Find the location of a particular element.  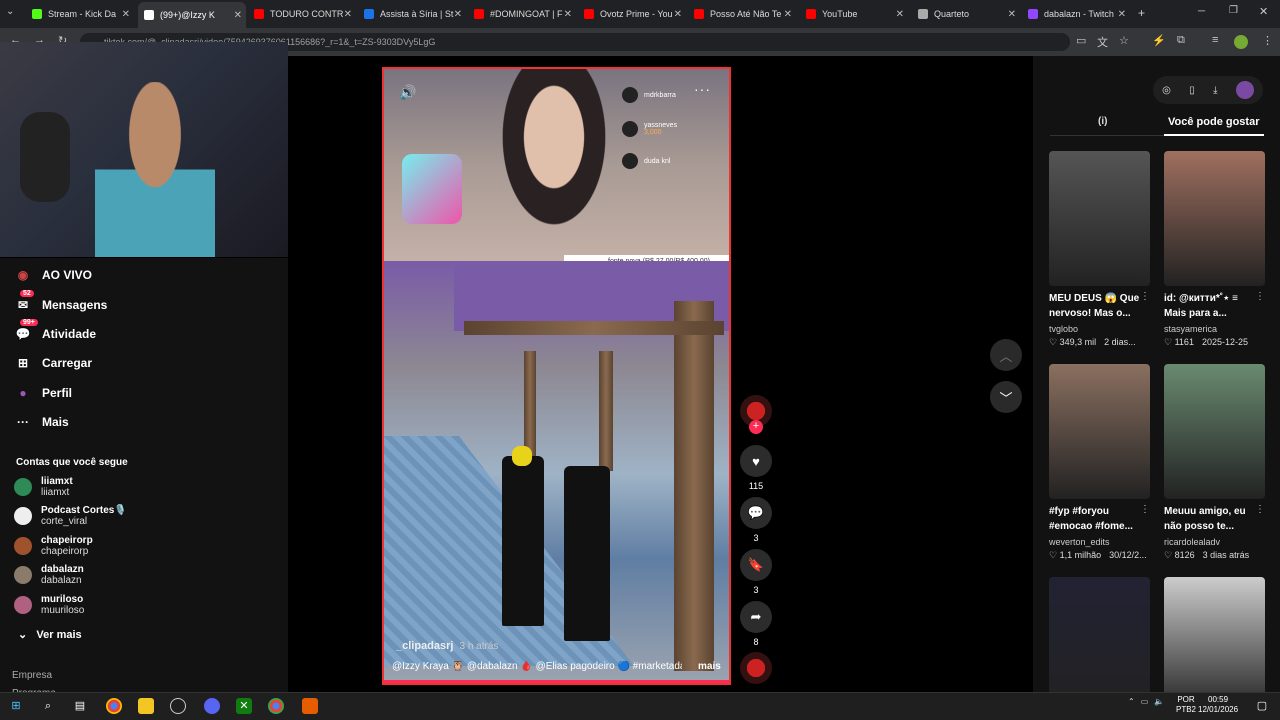

chrome-taskbar-icon is located at coordinates (114, 706).